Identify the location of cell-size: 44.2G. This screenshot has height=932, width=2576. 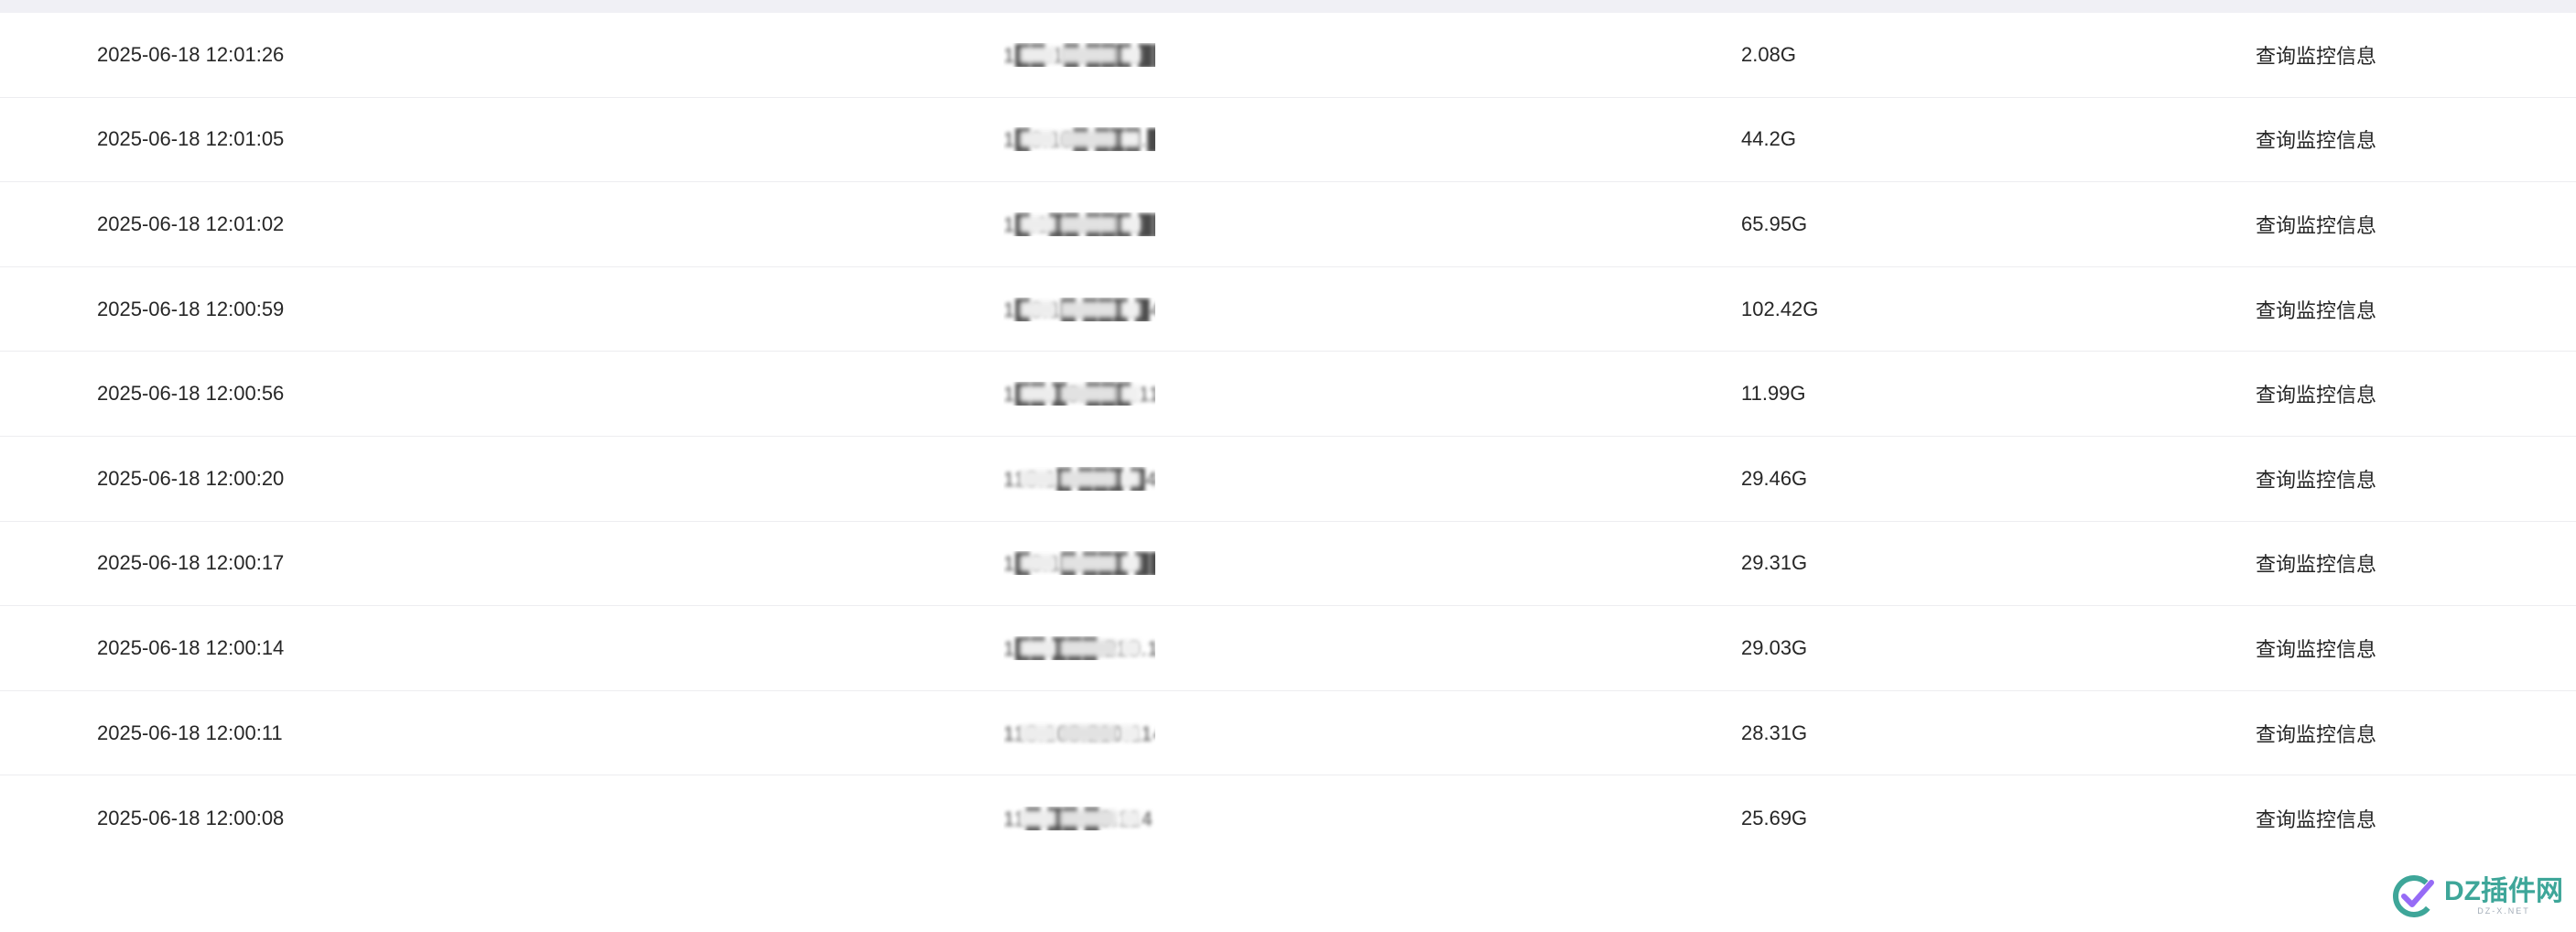
(1769, 139).